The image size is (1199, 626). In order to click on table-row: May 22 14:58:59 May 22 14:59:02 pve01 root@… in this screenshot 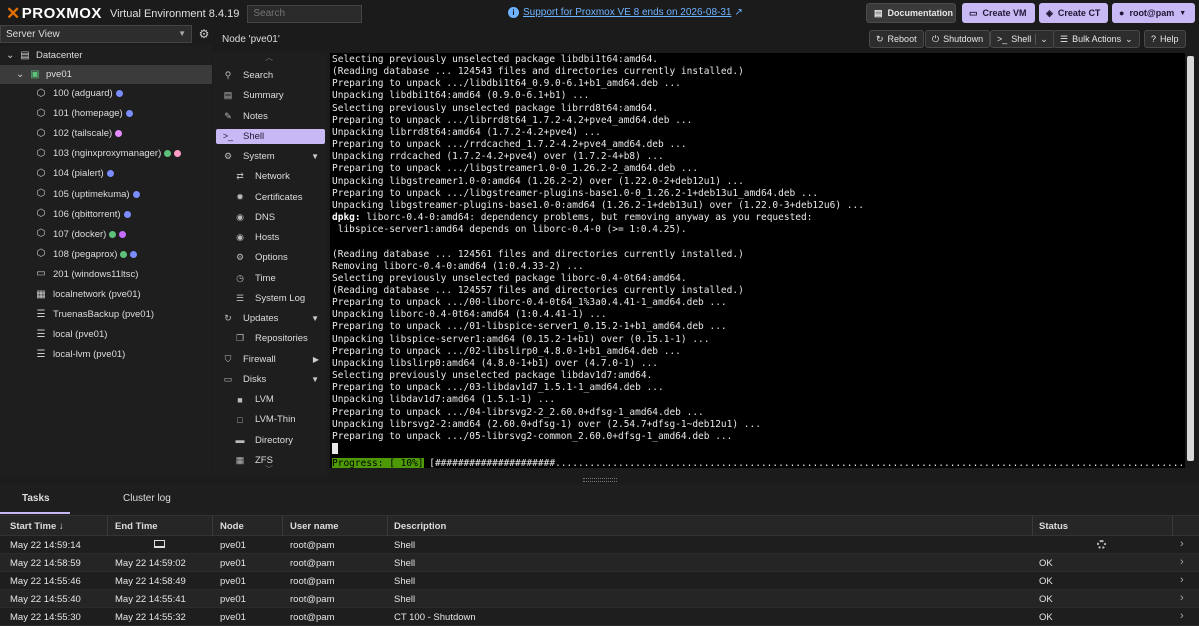, I will do `click(599, 563)`.